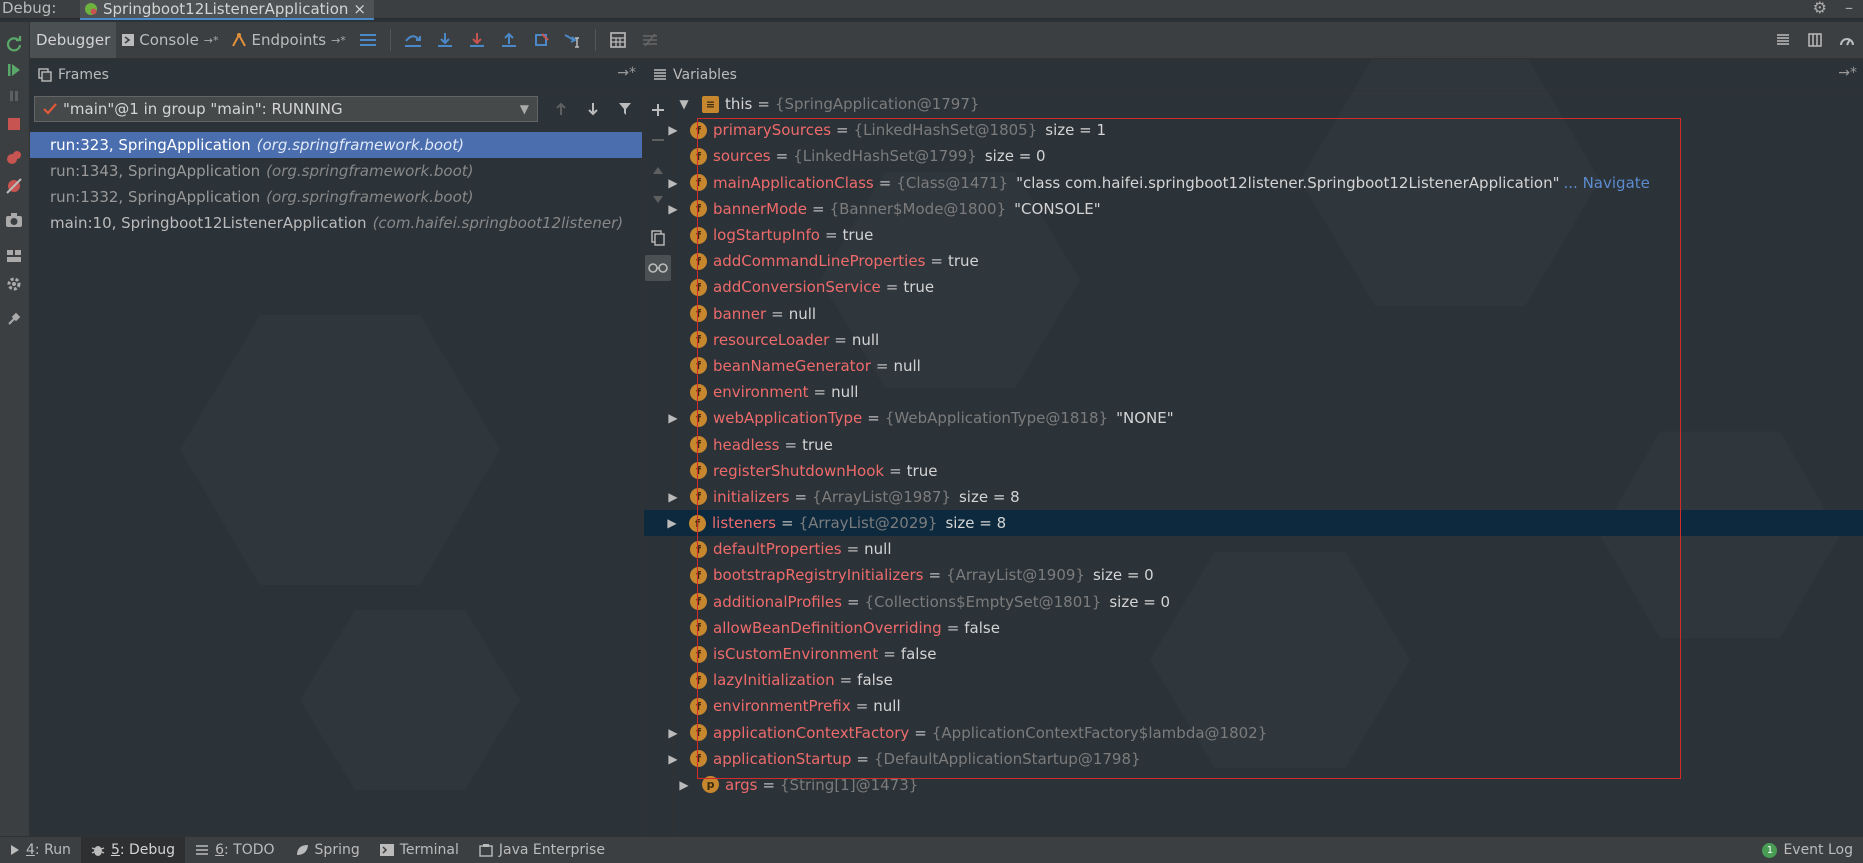 The width and height of the screenshot is (1863, 863). I want to click on variables-pin-icon: →*, so click(1847, 73).